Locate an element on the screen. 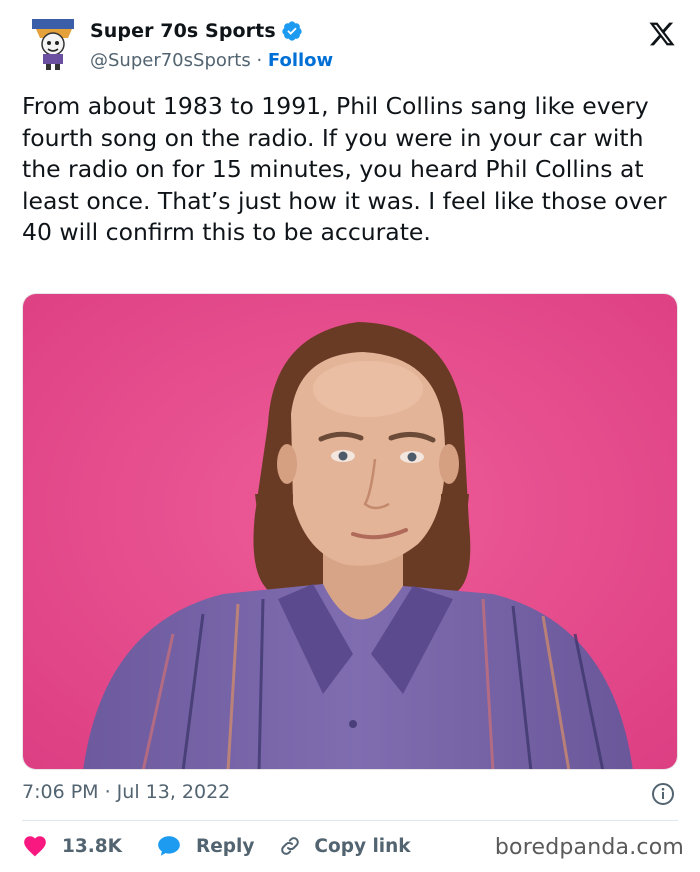 The width and height of the screenshot is (700, 872). like-count: 13.8K is located at coordinates (92, 846).